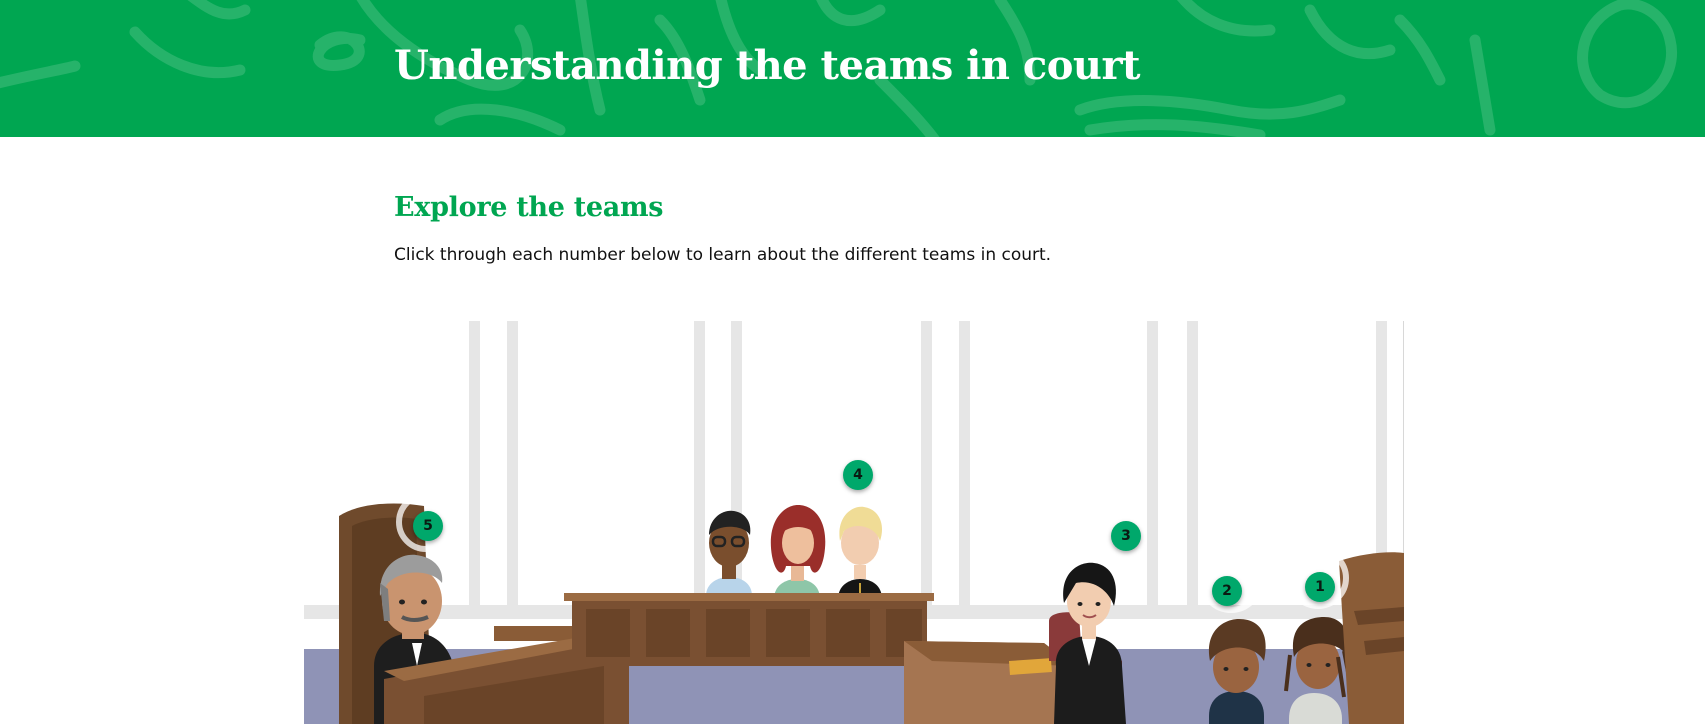 The height and width of the screenshot is (724, 1705). What do you see at coordinates (1227, 591) in the screenshot?
I see `hotspot-2-button: 2` at bounding box center [1227, 591].